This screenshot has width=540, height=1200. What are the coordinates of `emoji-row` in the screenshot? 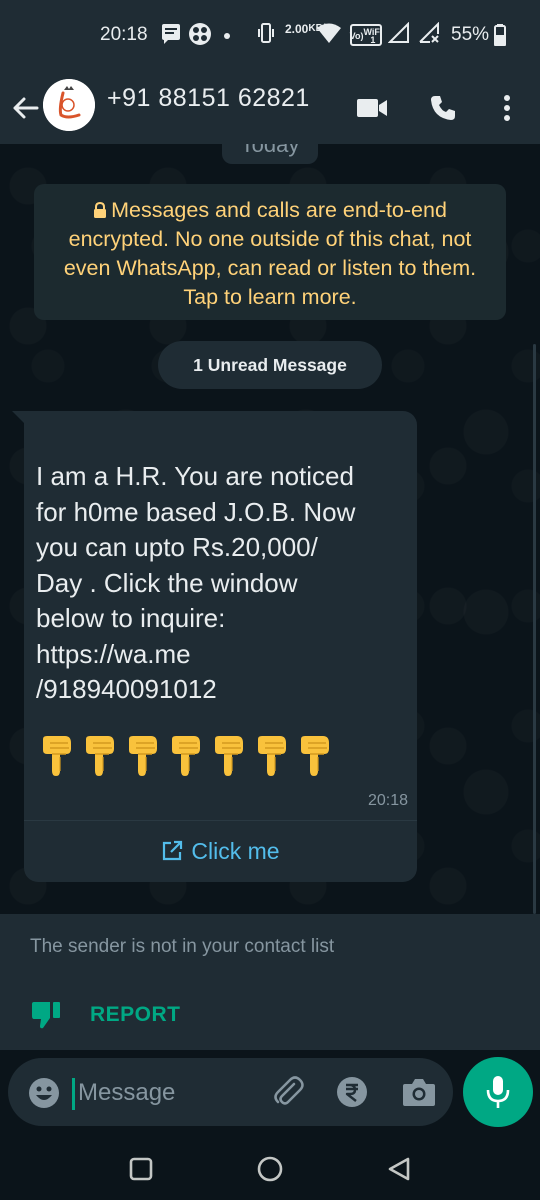 It's located at (186, 756).